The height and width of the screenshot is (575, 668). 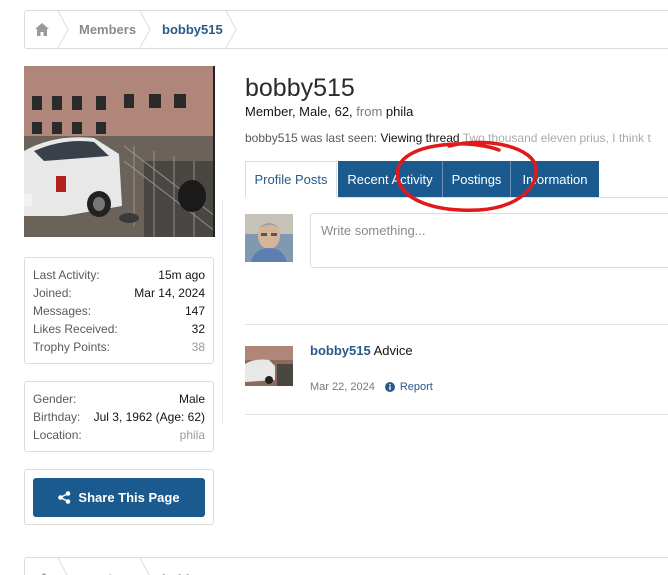 What do you see at coordinates (291, 179) in the screenshot?
I see `tab-profile-posts: Profile Posts` at bounding box center [291, 179].